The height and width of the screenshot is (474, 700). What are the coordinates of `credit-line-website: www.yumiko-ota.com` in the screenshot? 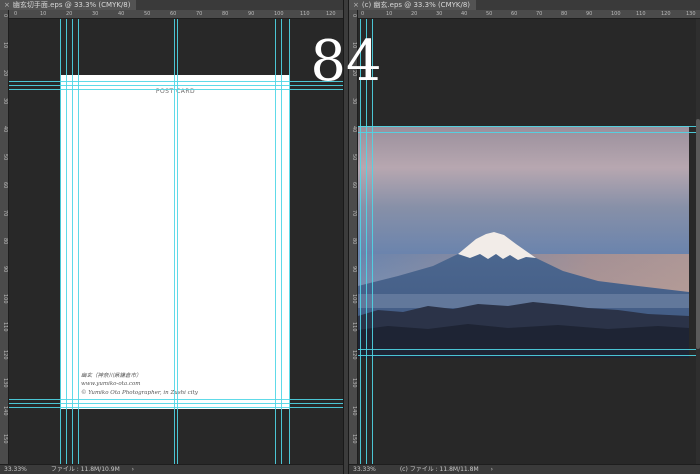 It's located at (111, 384).